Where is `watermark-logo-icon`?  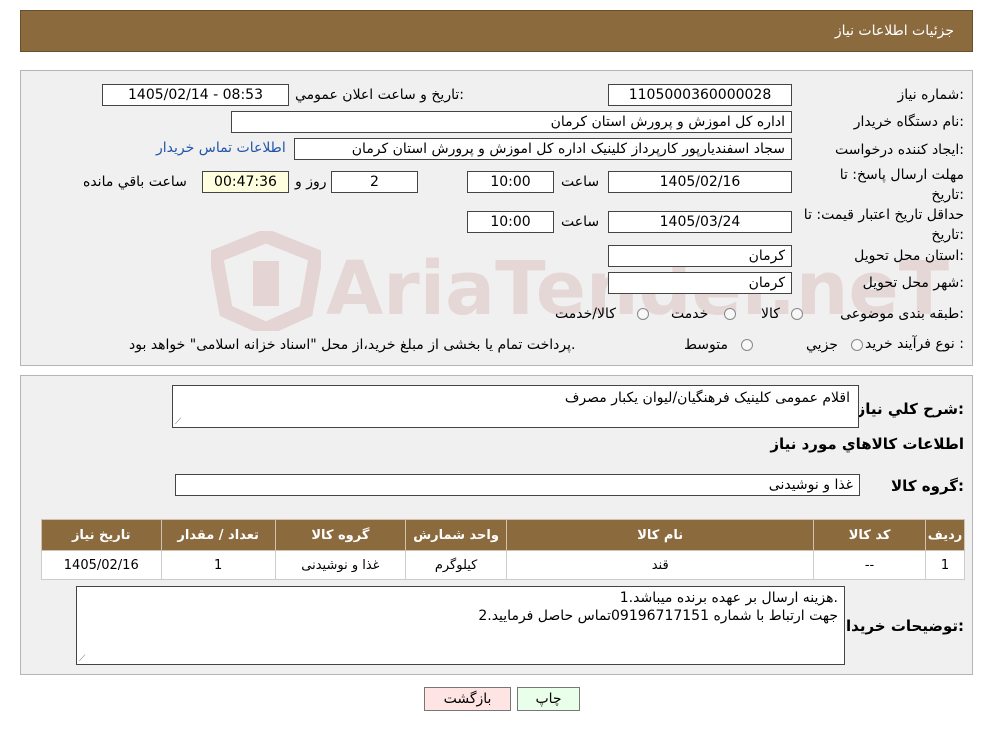 watermark-logo-icon is located at coordinates (266, 281).